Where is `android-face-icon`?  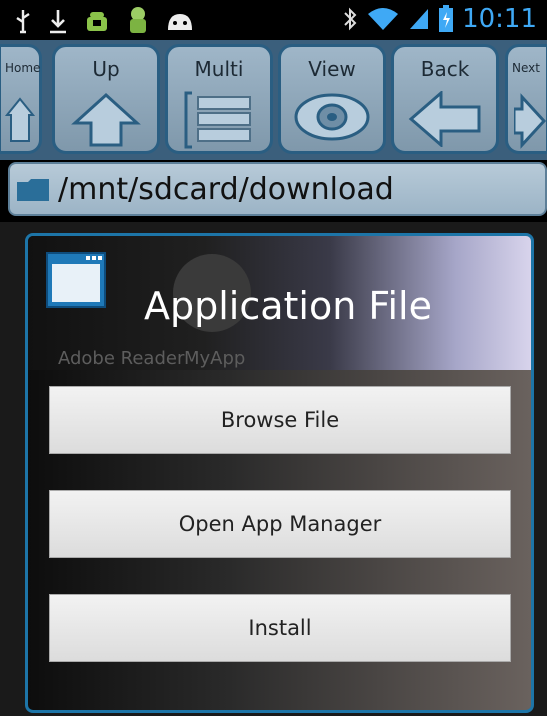 android-face-icon is located at coordinates (180, 22).